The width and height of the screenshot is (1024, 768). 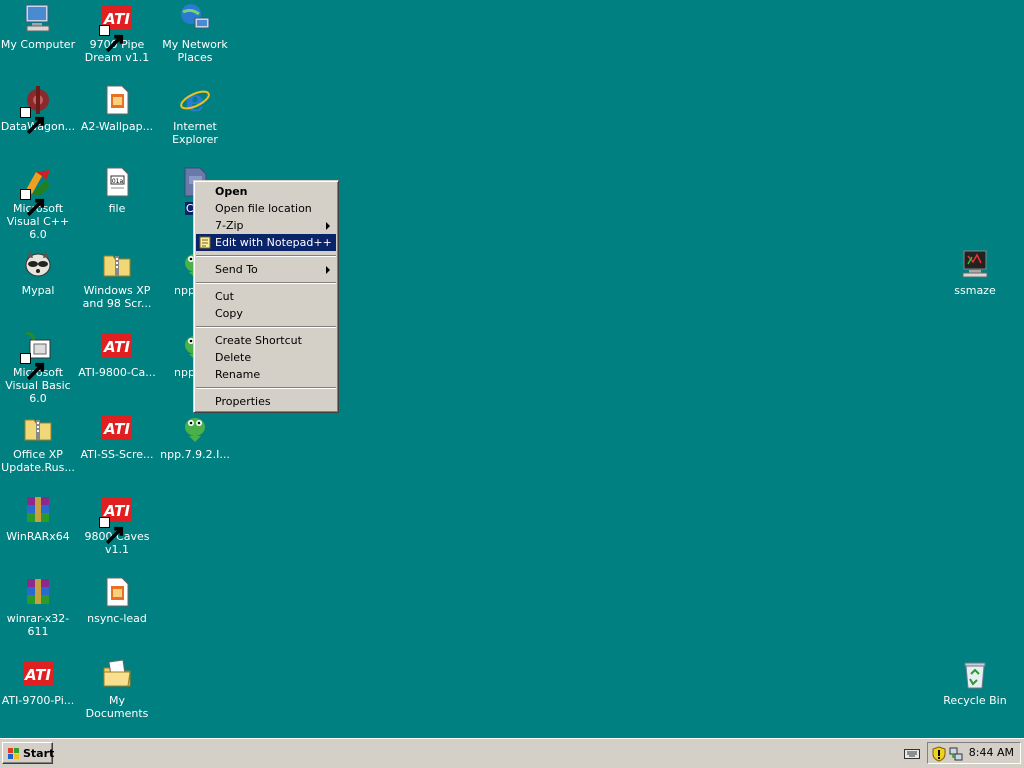 I want to click on menu-item-send-to: Send To, so click(x=266, y=269).